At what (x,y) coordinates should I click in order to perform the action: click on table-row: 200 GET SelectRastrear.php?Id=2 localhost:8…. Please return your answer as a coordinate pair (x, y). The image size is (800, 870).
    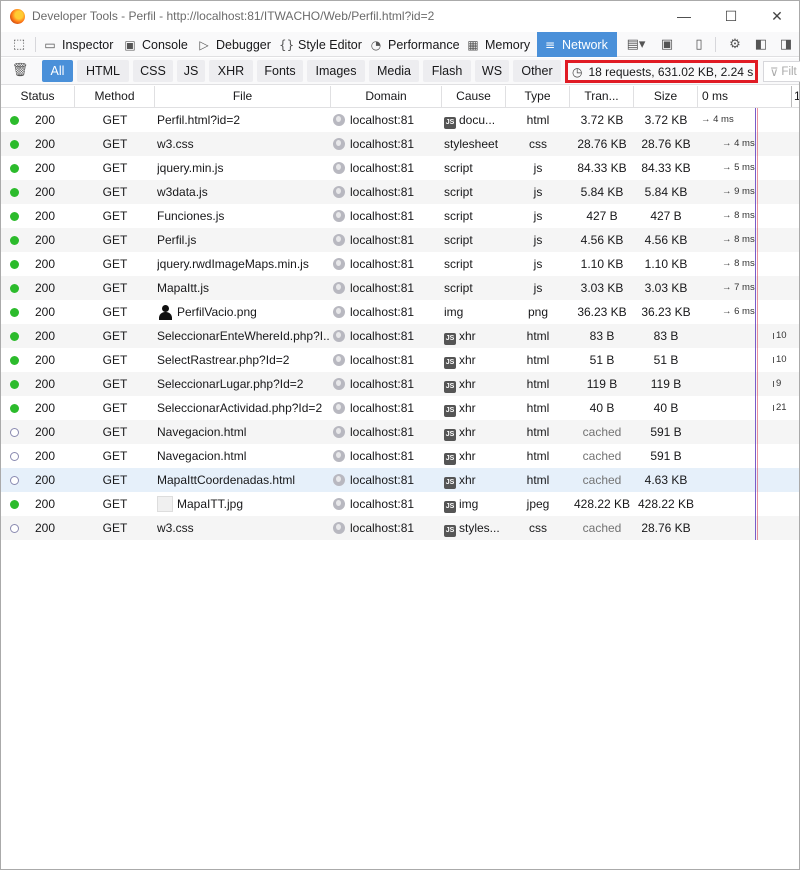
    Looking at the image, I should click on (400, 360).